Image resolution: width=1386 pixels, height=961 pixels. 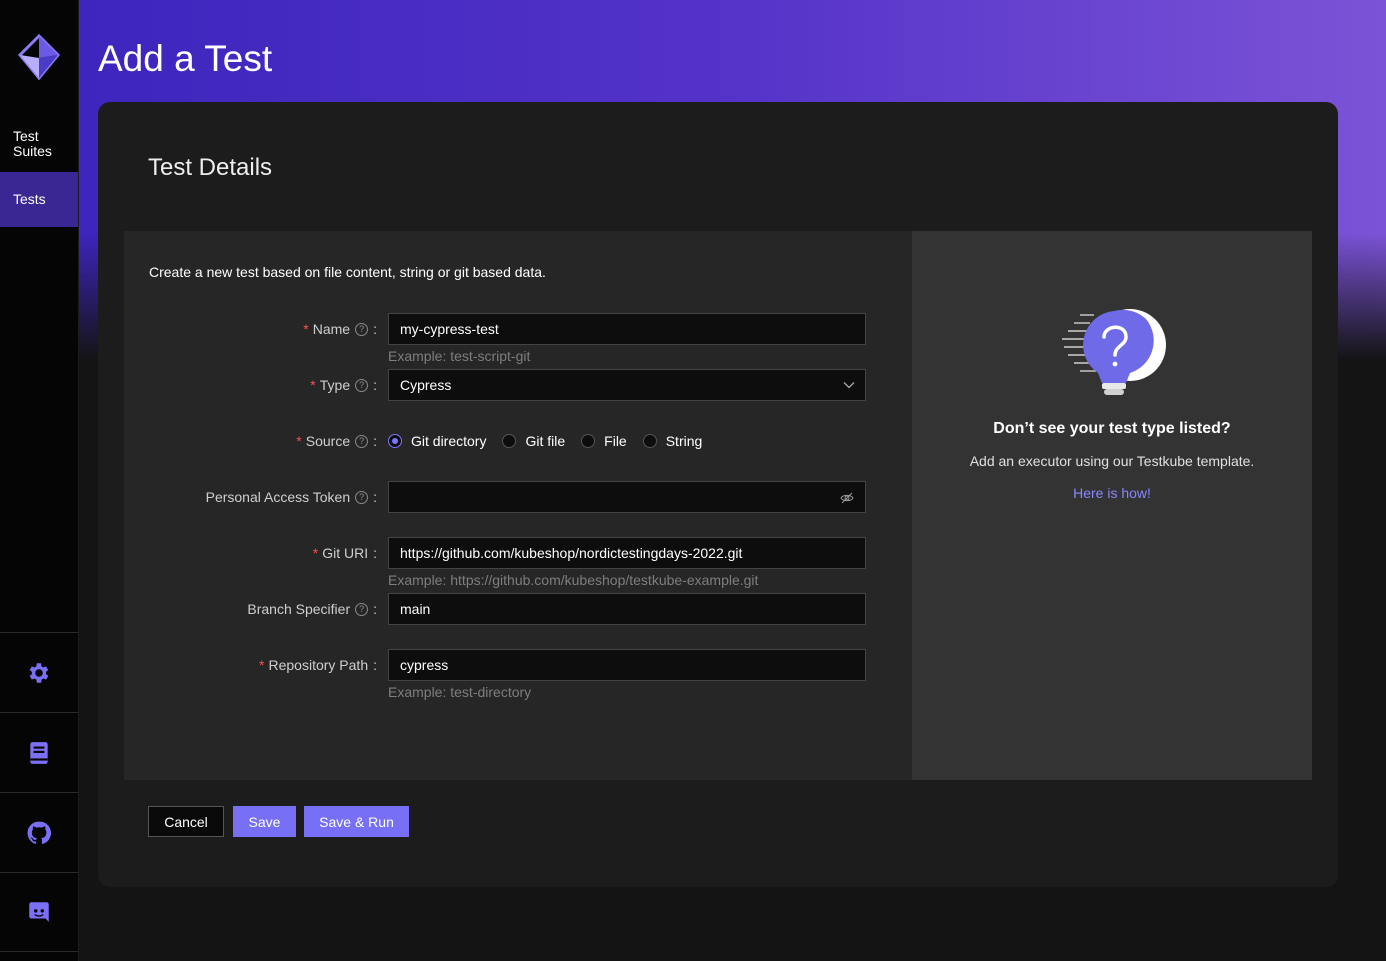 I want to click on gear-icon, so click(x=39, y=672).